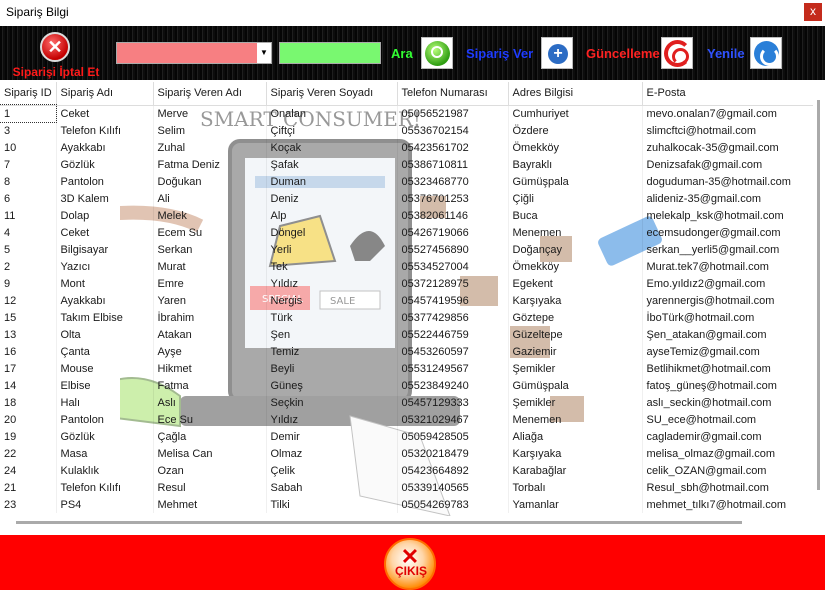  Describe the element at coordinates (453, 504) in the screenshot. I see `cell-phone: 05054269783` at that location.